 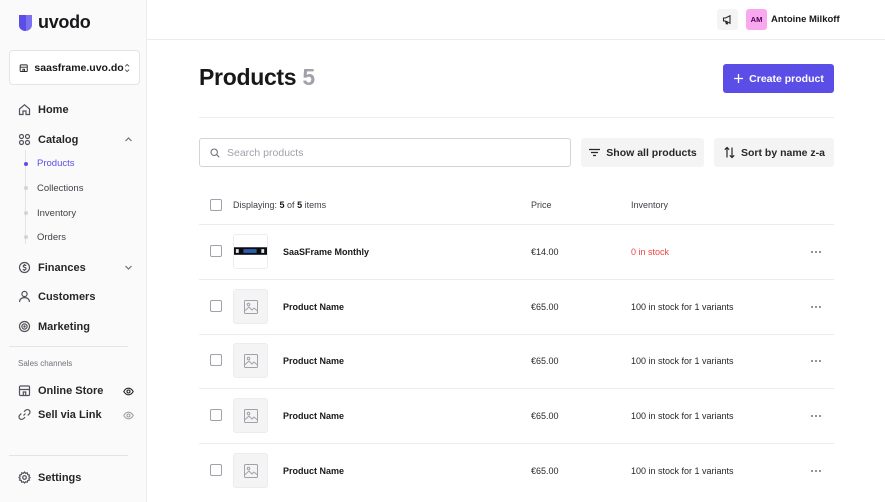 I want to click on megaphone-icon, so click(x=726, y=19).